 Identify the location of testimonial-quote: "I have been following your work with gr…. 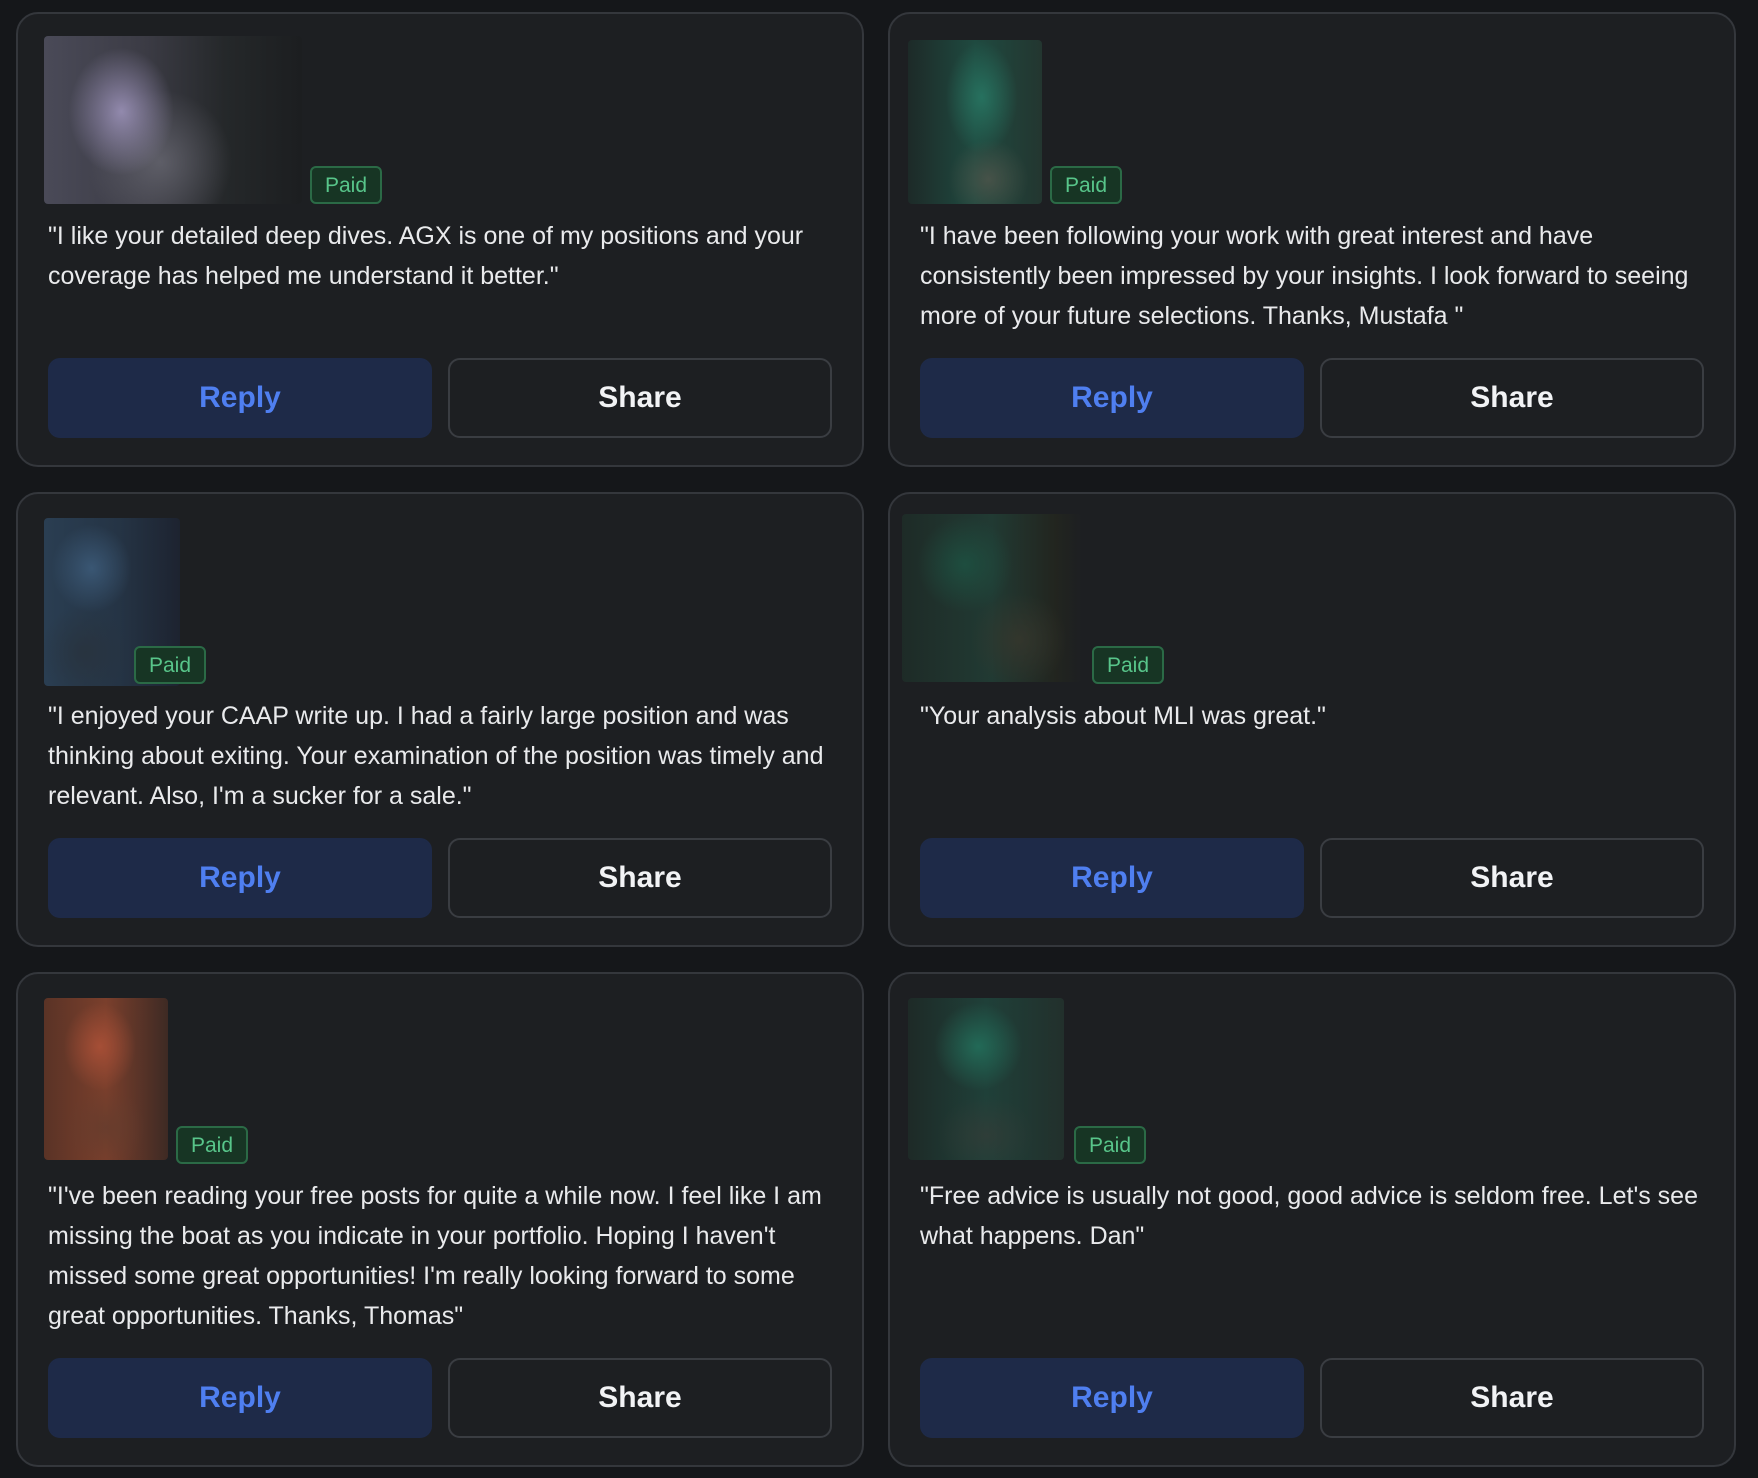
(1304, 276).